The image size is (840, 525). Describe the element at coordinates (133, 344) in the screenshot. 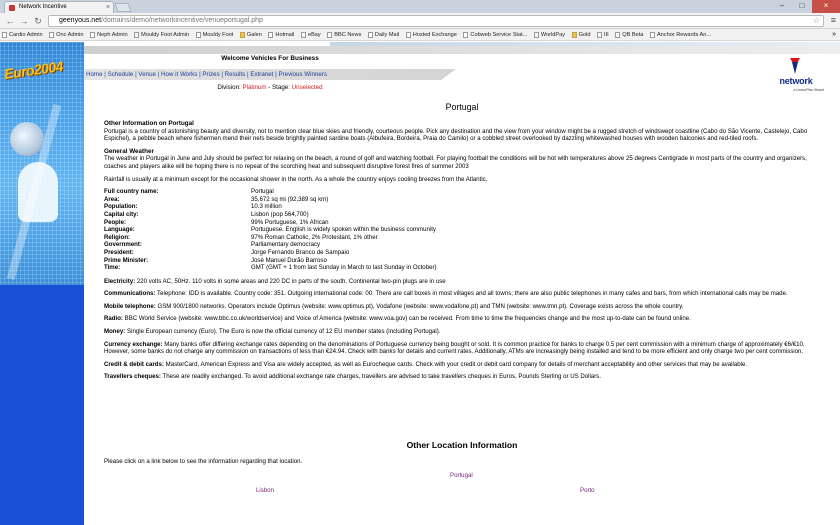

I see `para-label: Currency exchange:` at that location.